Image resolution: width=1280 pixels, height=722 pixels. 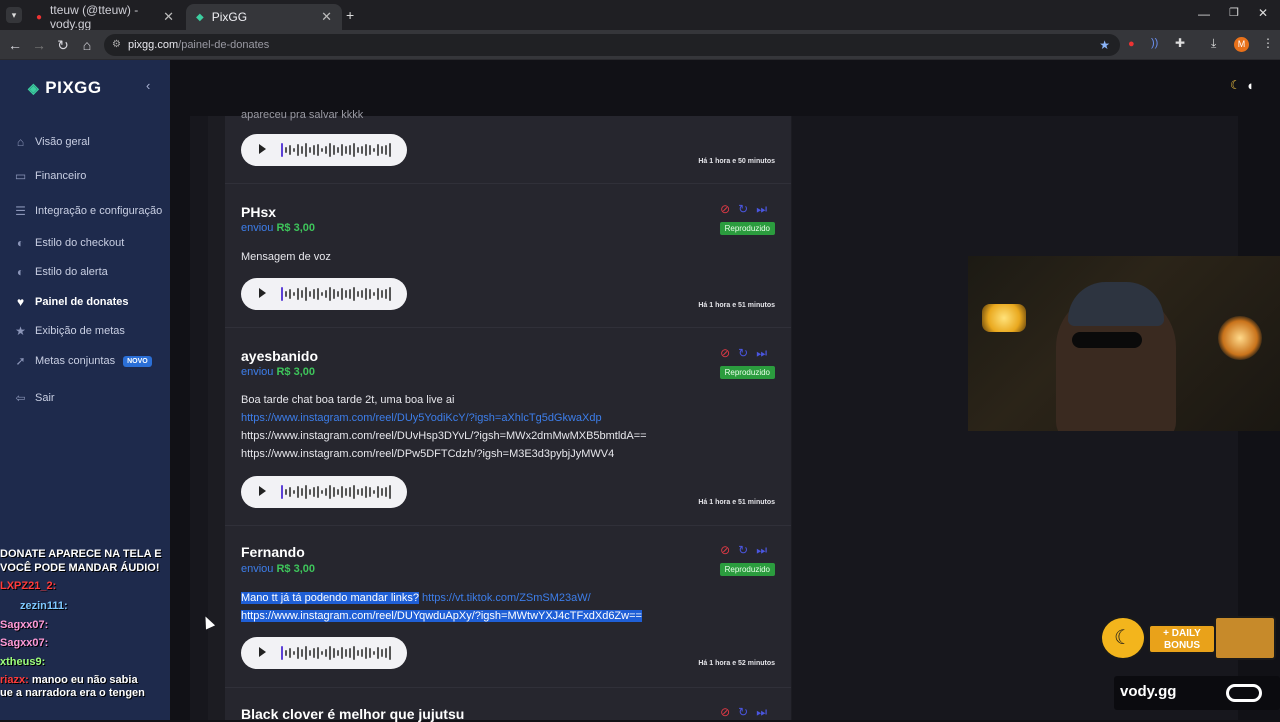 I want to click on sidebar-item-metas-conjuntas: ➚ Metas conjuntas NOVO, so click(x=89, y=361).